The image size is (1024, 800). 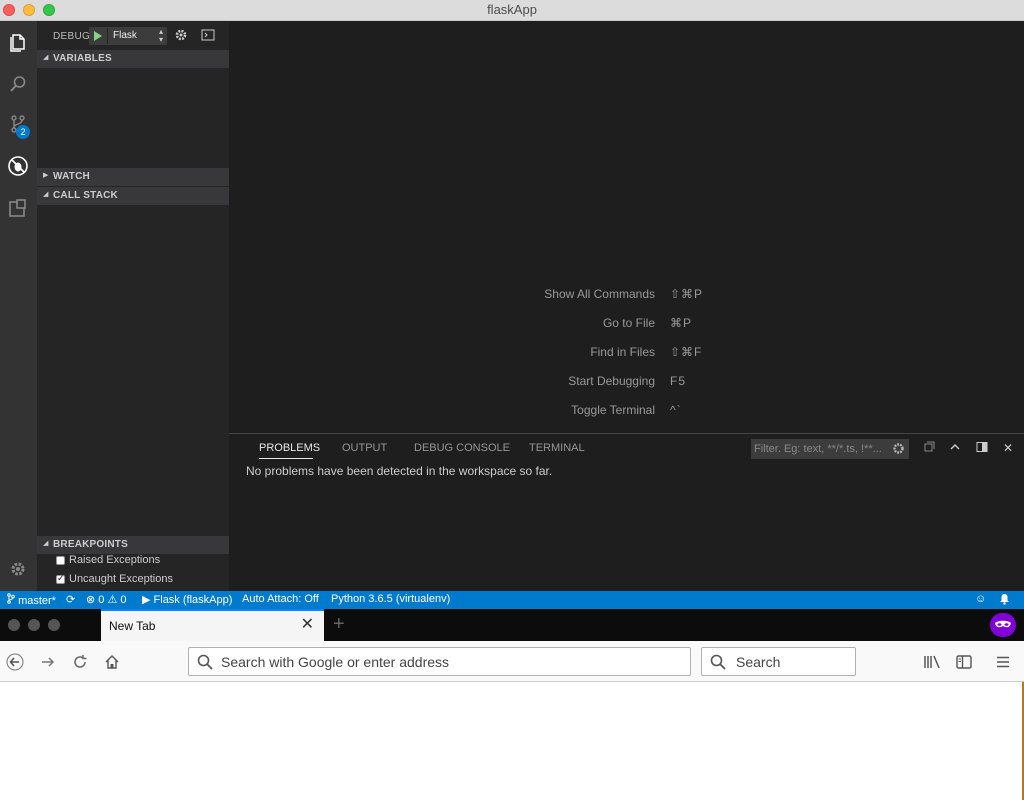 I want to click on filter-settings-icon, so click(x=898, y=450).